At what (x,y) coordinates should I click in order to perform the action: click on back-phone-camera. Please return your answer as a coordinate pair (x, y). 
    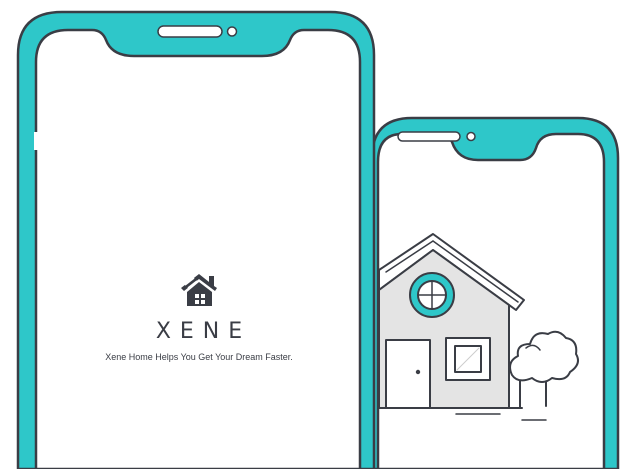
    Looking at the image, I should click on (471, 136).